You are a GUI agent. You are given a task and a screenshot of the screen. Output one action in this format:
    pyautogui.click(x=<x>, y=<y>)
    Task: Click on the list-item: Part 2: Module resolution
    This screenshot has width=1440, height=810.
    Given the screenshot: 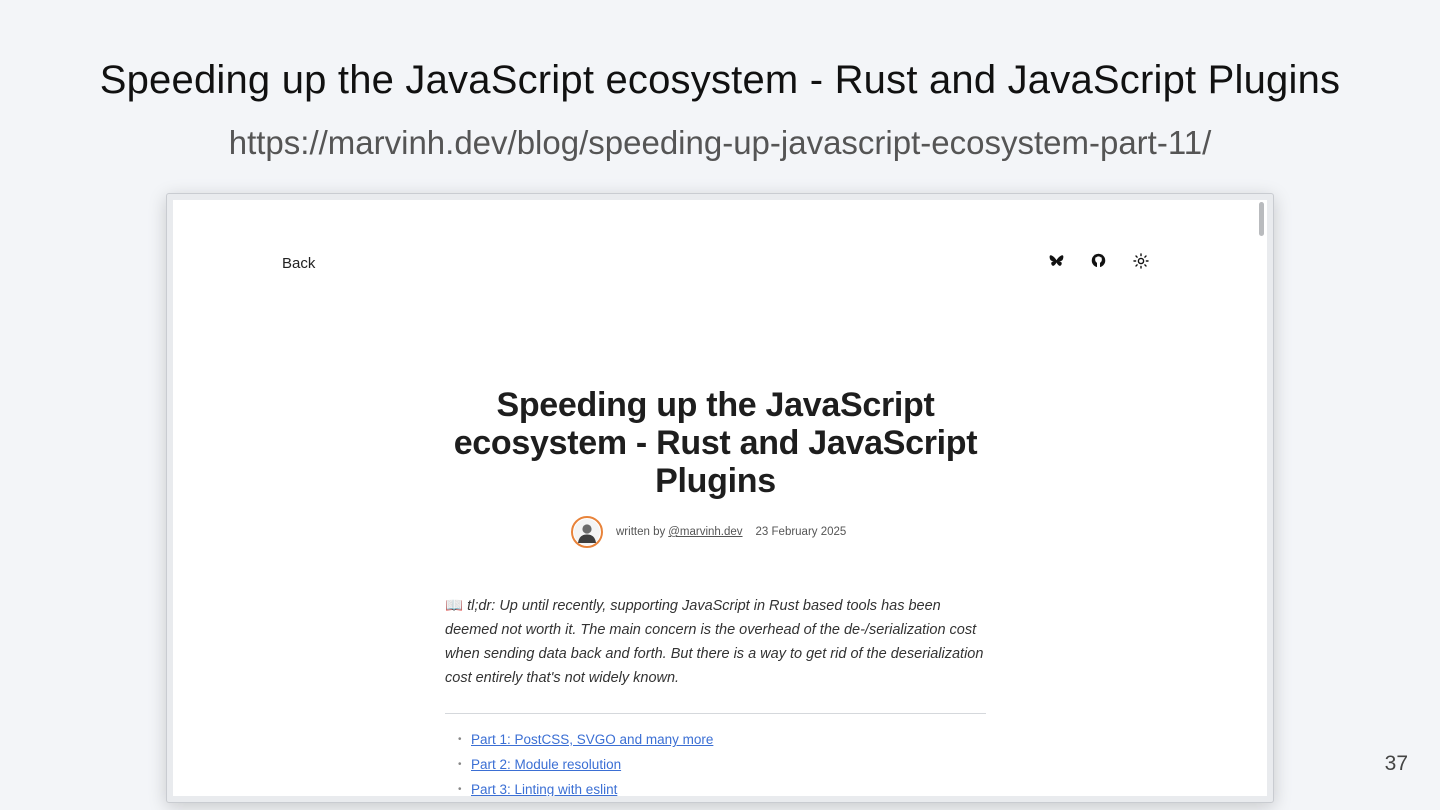 What is the action you would take?
    pyautogui.click(x=585, y=764)
    